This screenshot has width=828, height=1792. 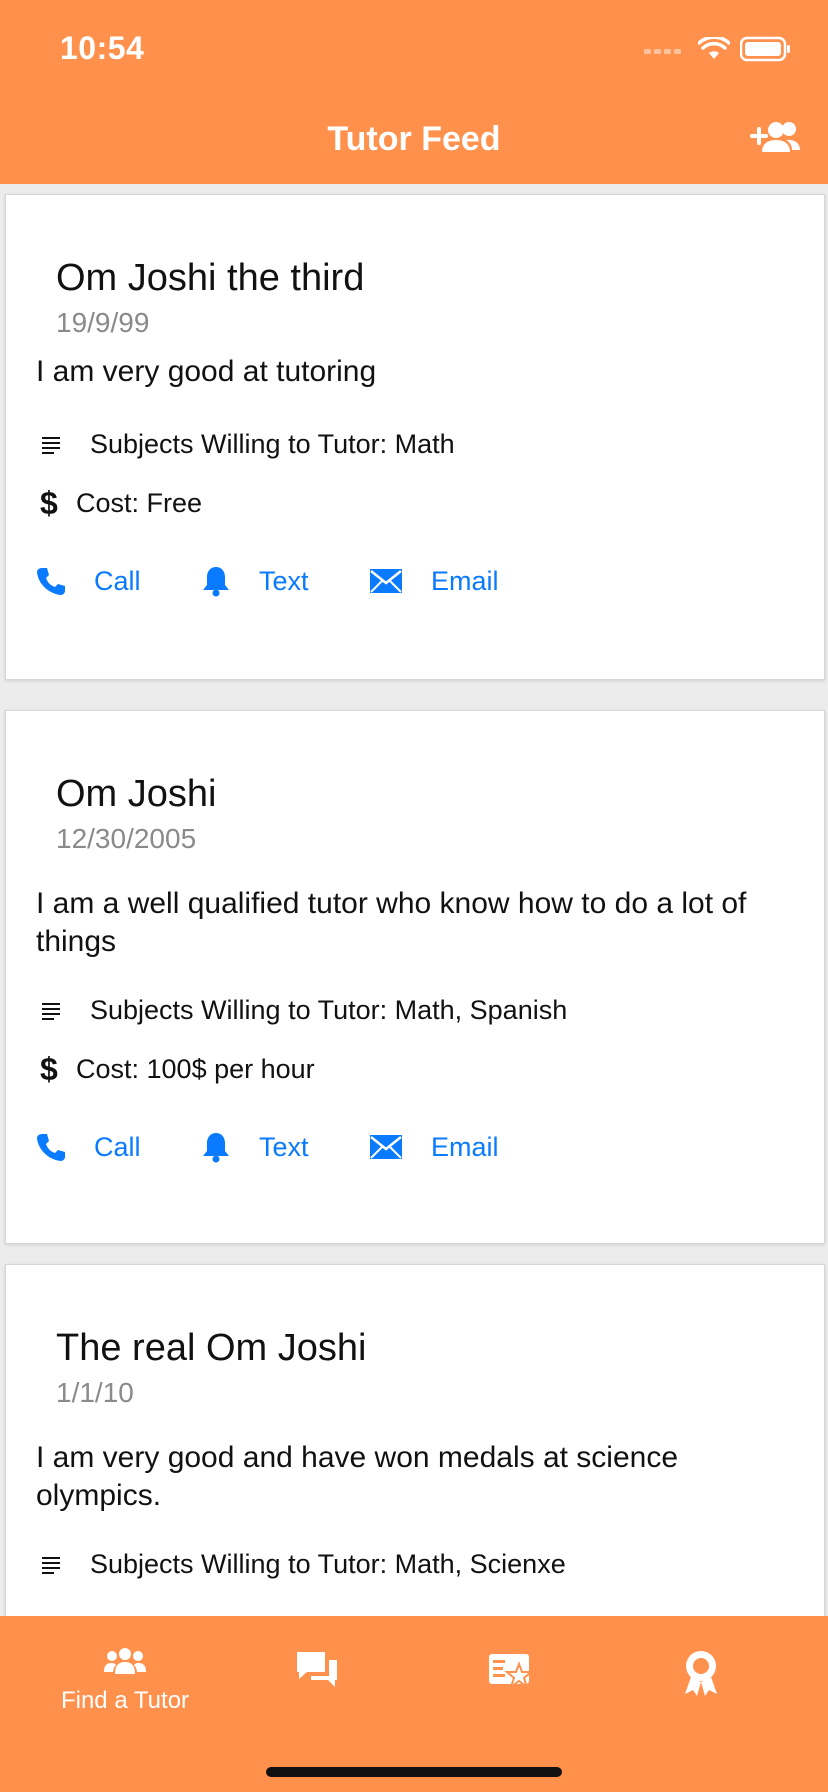 I want to click on tutor-bio: I am very good at tutoring, so click(x=206, y=371).